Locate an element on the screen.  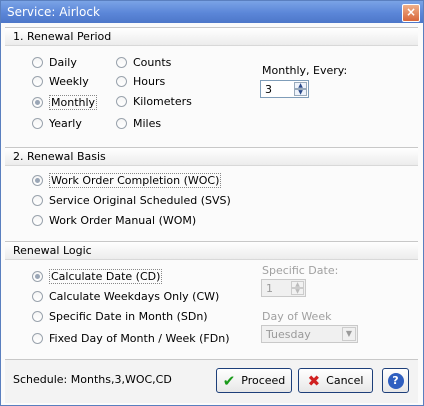
help-icon: ? is located at coordinates (395, 380).